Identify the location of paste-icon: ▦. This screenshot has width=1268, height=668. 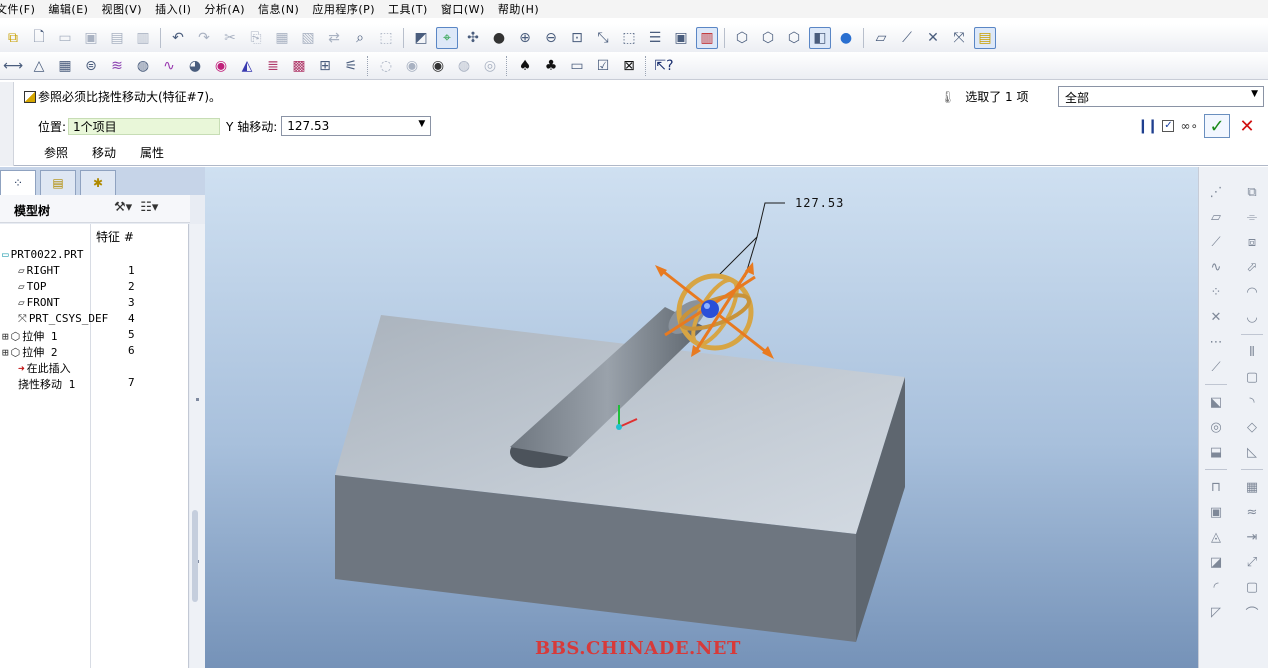
(282, 38).